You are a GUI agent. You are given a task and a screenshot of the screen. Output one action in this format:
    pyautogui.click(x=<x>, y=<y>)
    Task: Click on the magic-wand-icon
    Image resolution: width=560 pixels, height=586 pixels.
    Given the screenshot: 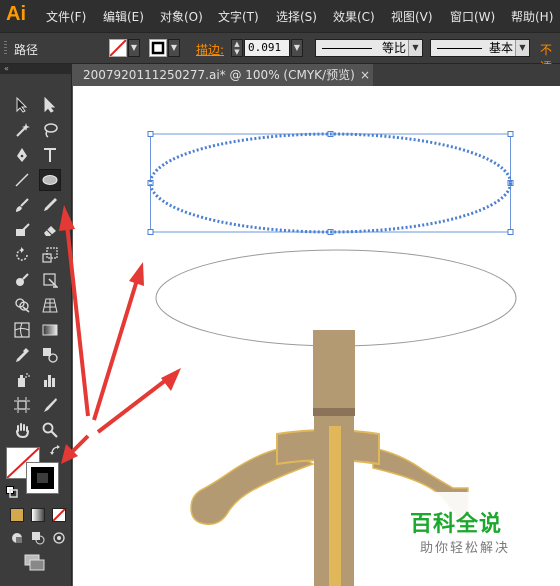 What is the action you would take?
    pyautogui.click(x=23, y=130)
    